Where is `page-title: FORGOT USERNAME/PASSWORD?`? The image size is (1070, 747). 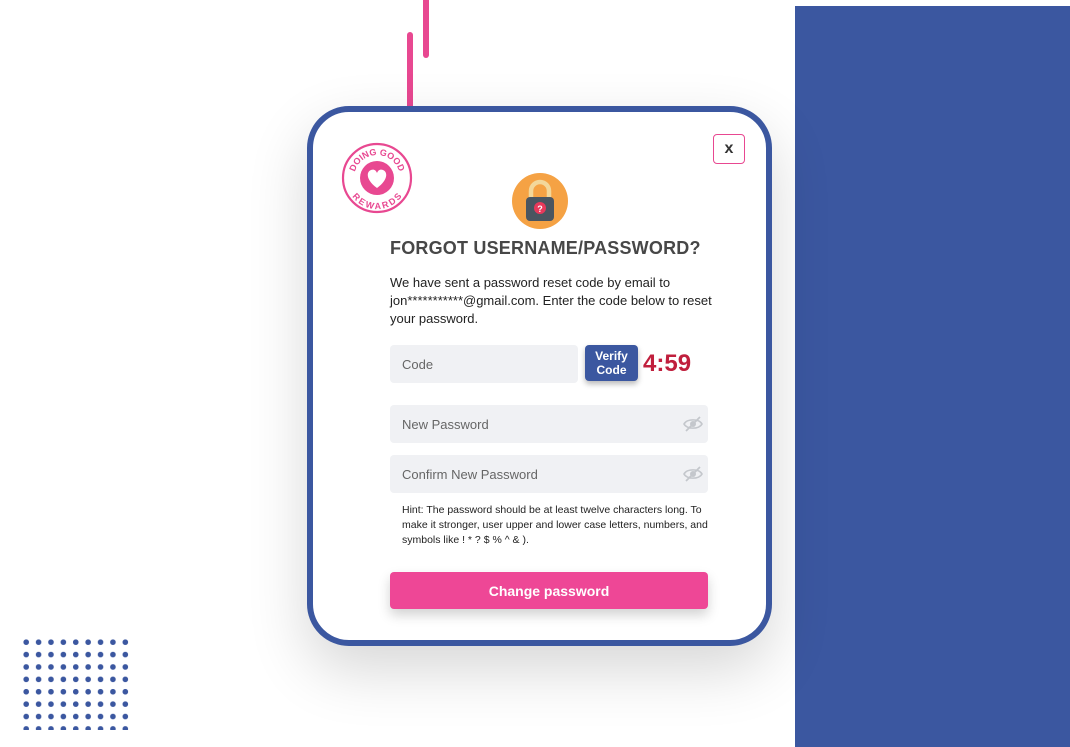 page-title: FORGOT USERNAME/PASSWORD? is located at coordinates (545, 248).